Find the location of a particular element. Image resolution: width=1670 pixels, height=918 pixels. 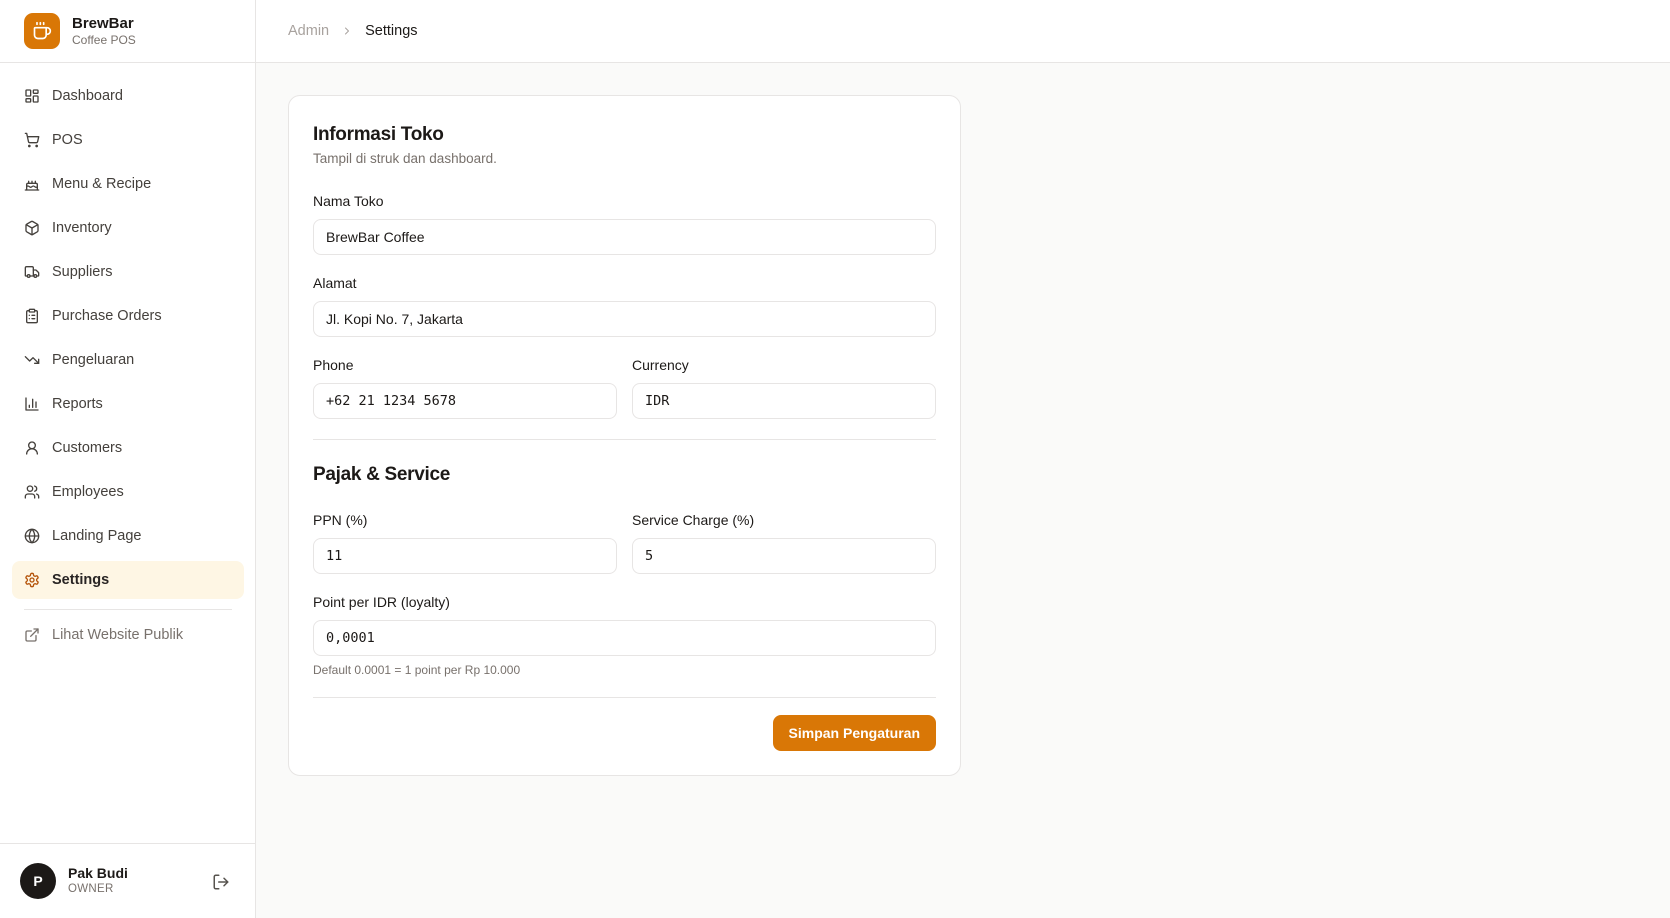

gear-icon is located at coordinates (32, 580).